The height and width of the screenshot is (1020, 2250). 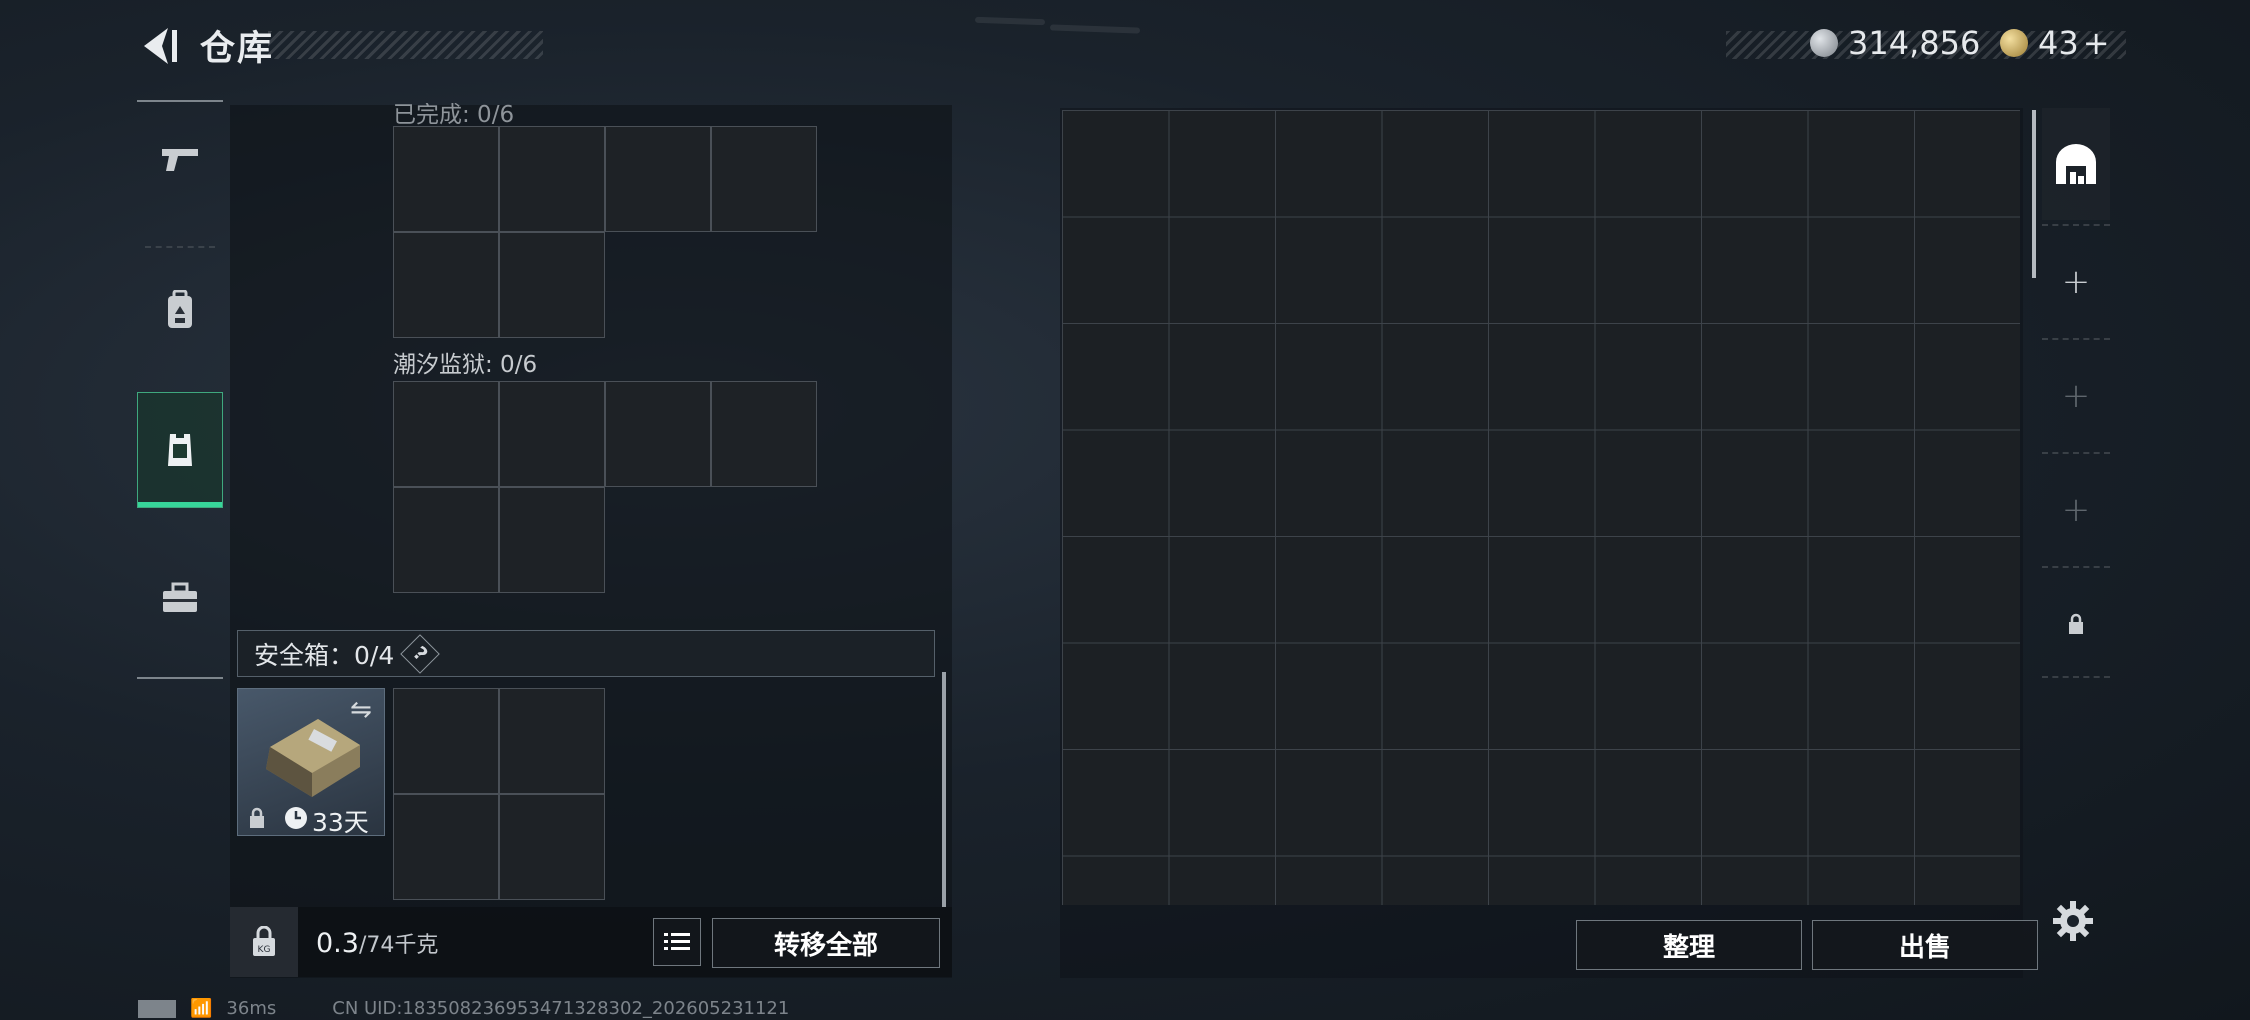 I want to click on toolbox-icon, so click(x=180, y=597).